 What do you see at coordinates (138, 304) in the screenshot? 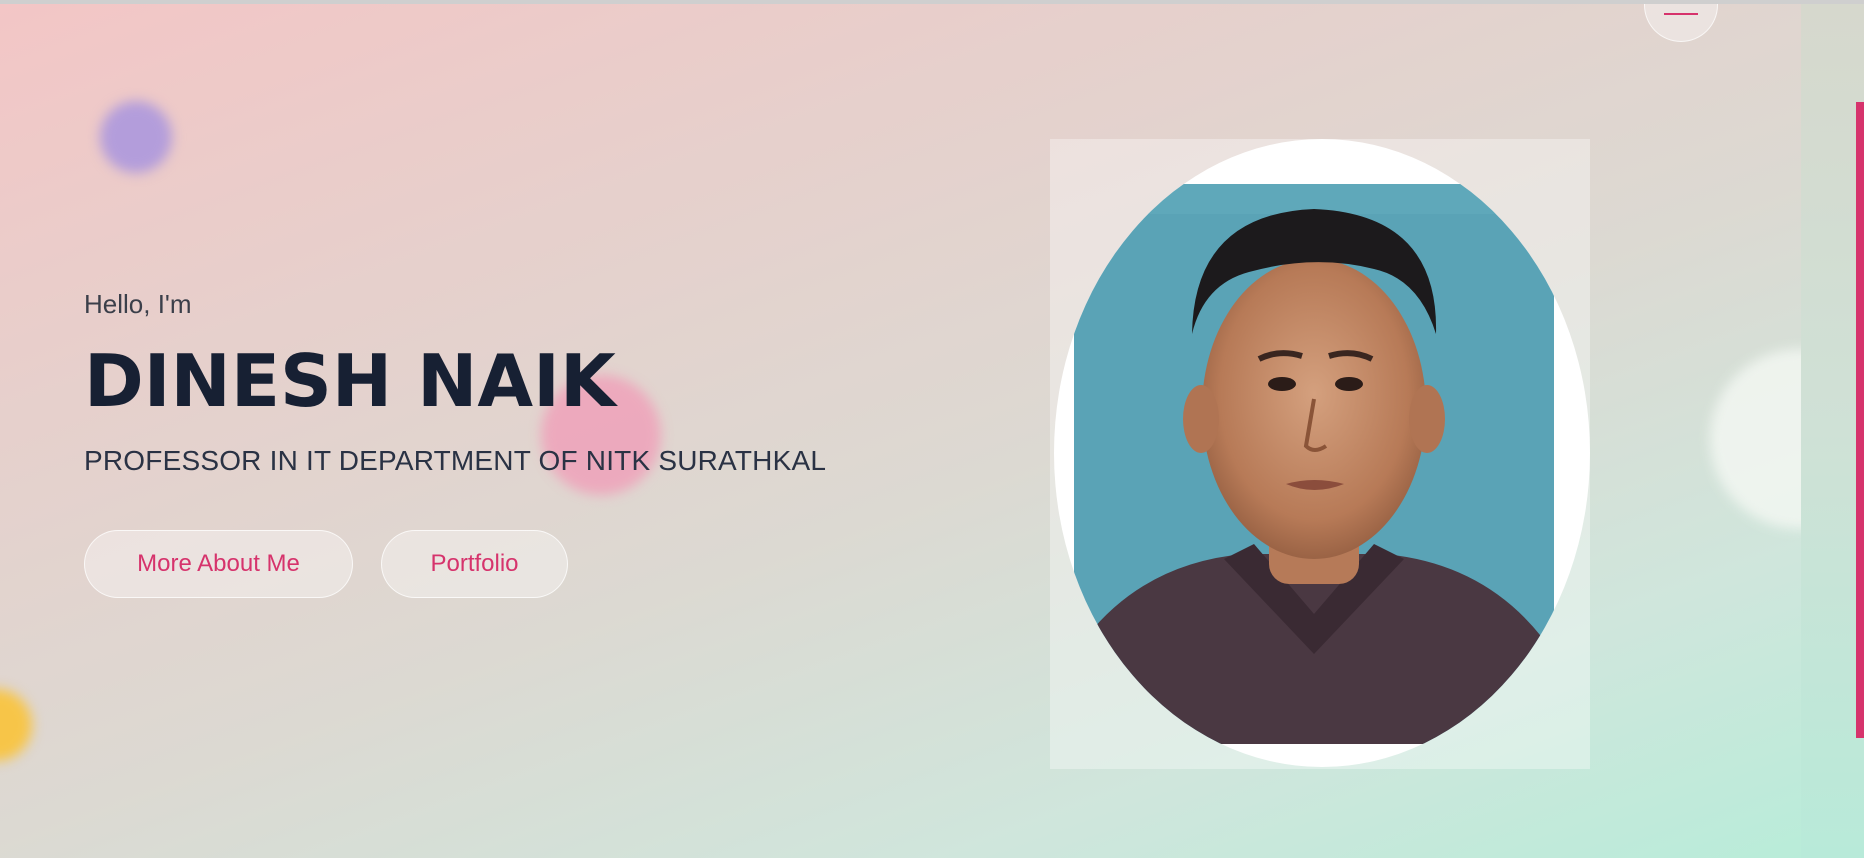
I see `greeting-text: Hello, I'm` at bounding box center [138, 304].